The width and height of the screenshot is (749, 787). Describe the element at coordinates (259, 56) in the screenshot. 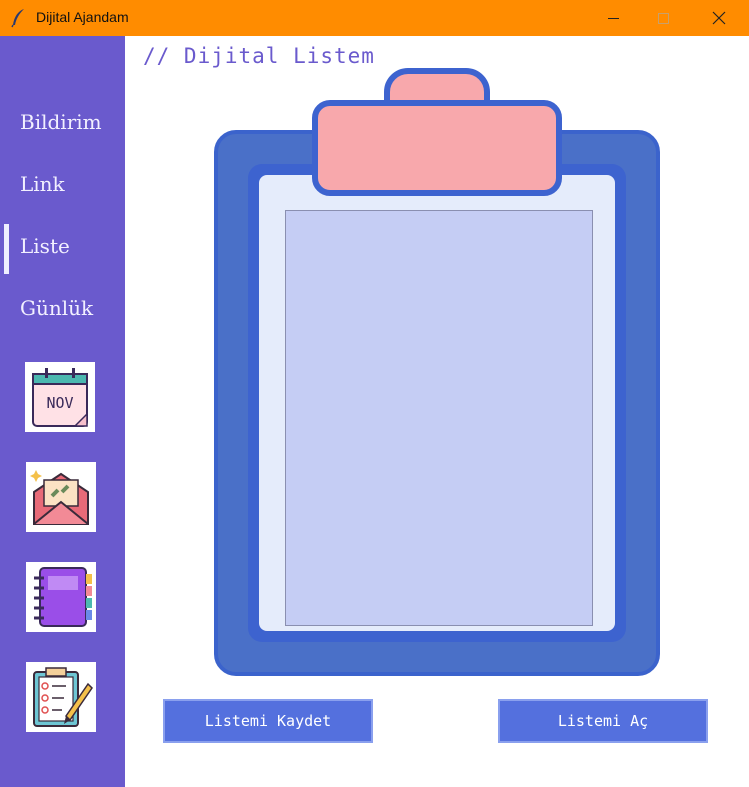

I see `page-title: // Dijital Listem` at that location.